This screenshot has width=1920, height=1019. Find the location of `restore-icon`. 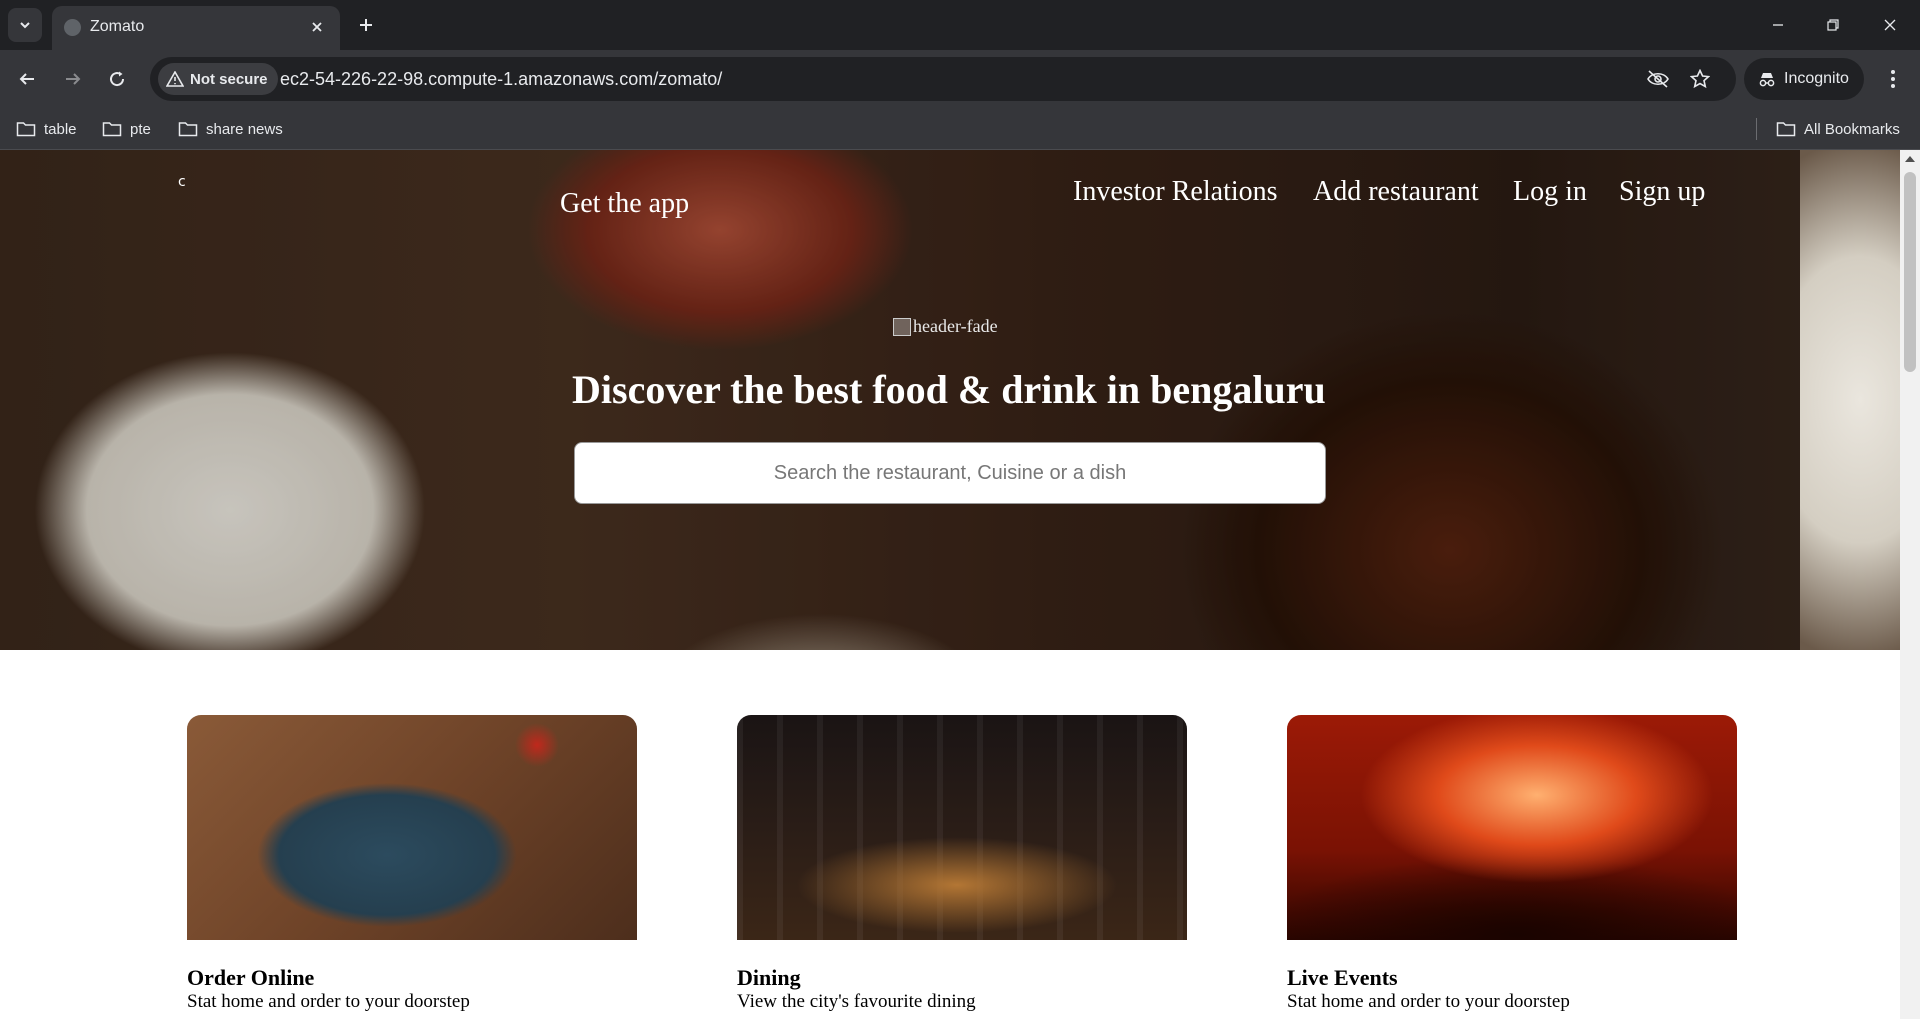

restore-icon is located at coordinates (1833, 25).